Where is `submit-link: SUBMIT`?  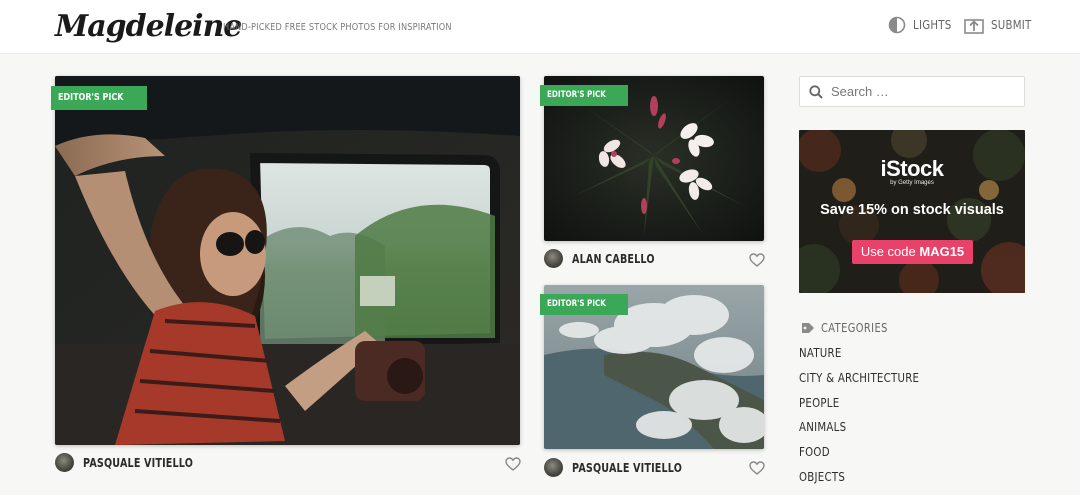
submit-link: SUBMIT is located at coordinates (1001, 25).